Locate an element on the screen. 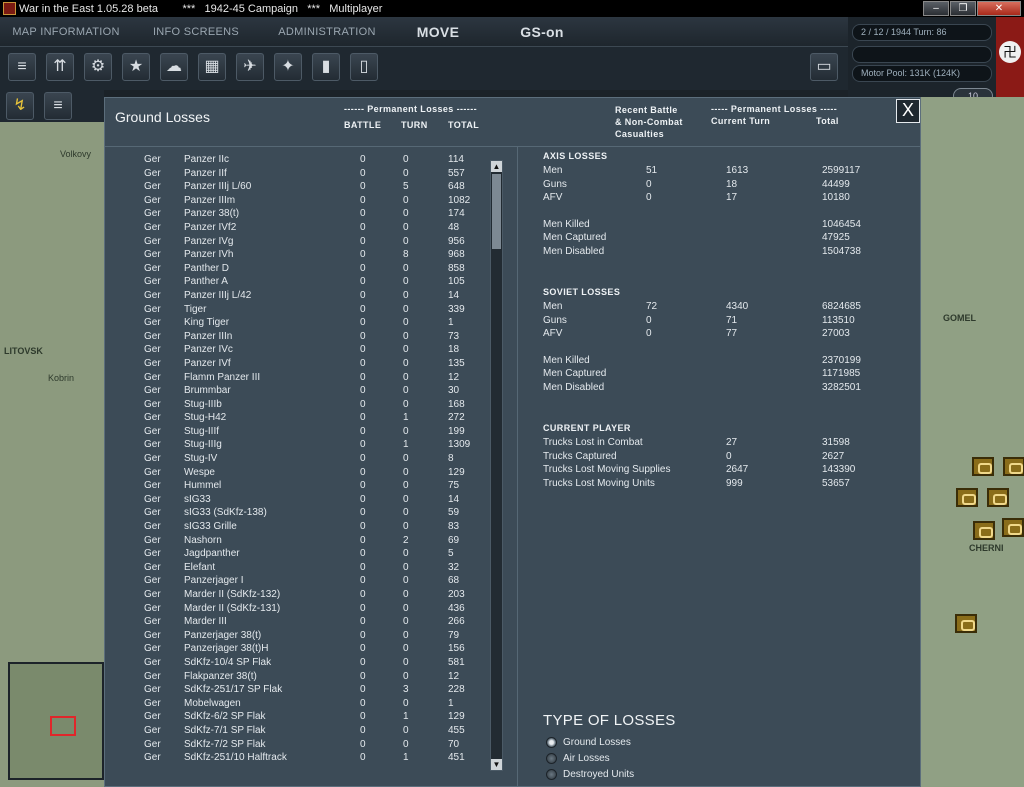  table-row: Ger Wespe 0 0 129 is located at coordinates (305, 473).